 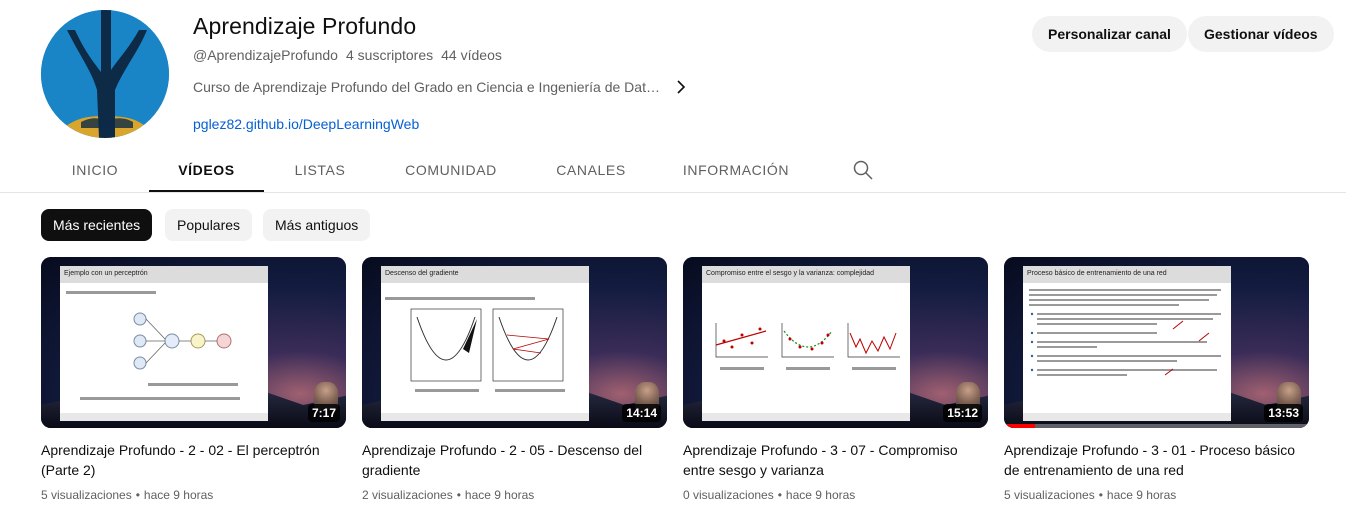 I want to click on training-steps-text, so click(x=1125, y=332).